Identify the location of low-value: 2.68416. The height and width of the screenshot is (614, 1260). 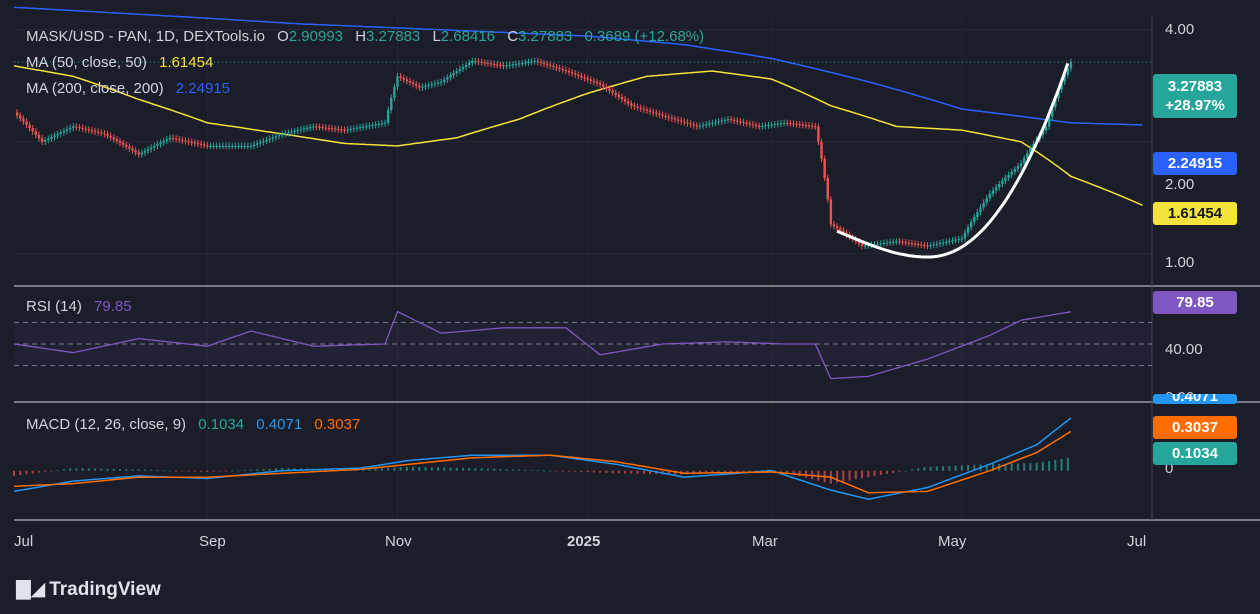
(468, 36).